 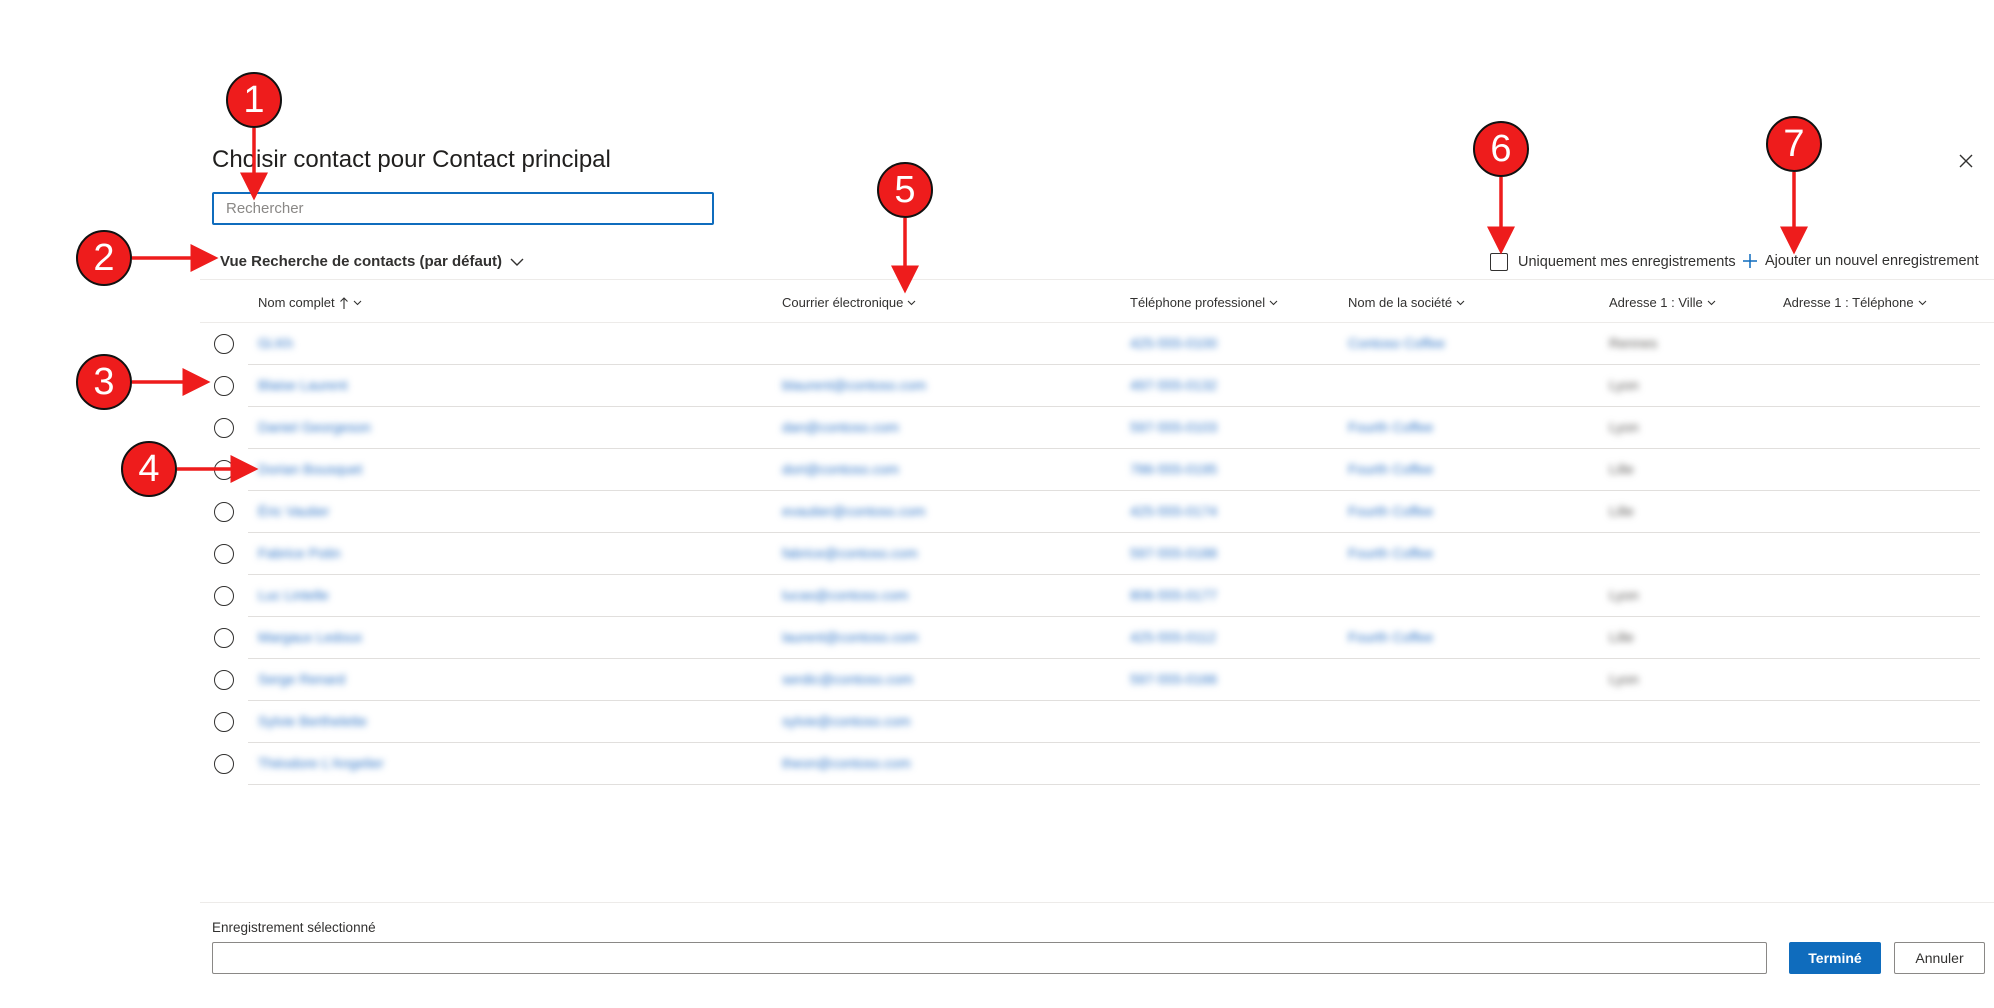 I want to click on column-header-business-phone: Téléphone professionel, so click(x=1204, y=302).